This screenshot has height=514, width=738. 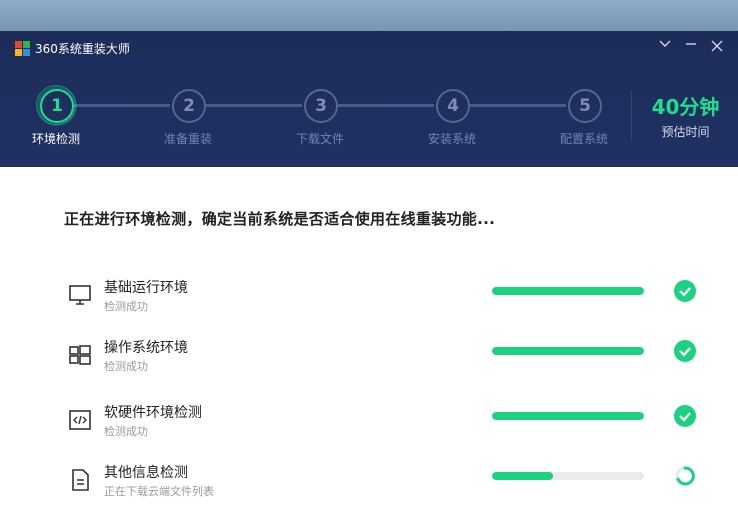 What do you see at coordinates (453, 106) in the screenshot?
I see `step-4-circle: 4` at bounding box center [453, 106].